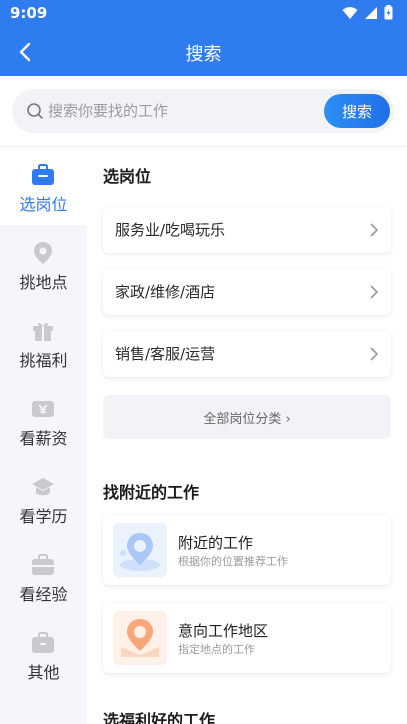  Describe the element at coordinates (35, 111) in the screenshot. I see `search-icon` at that location.